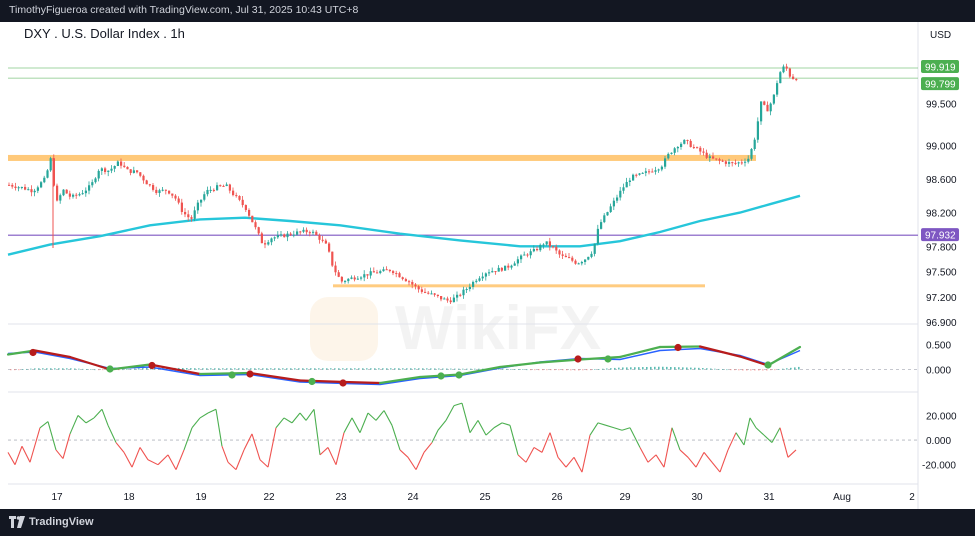 The height and width of the screenshot is (536, 975). Describe the element at coordinates (625, 497) in the screenshot. I see `time-tick-label: 29` at that location.